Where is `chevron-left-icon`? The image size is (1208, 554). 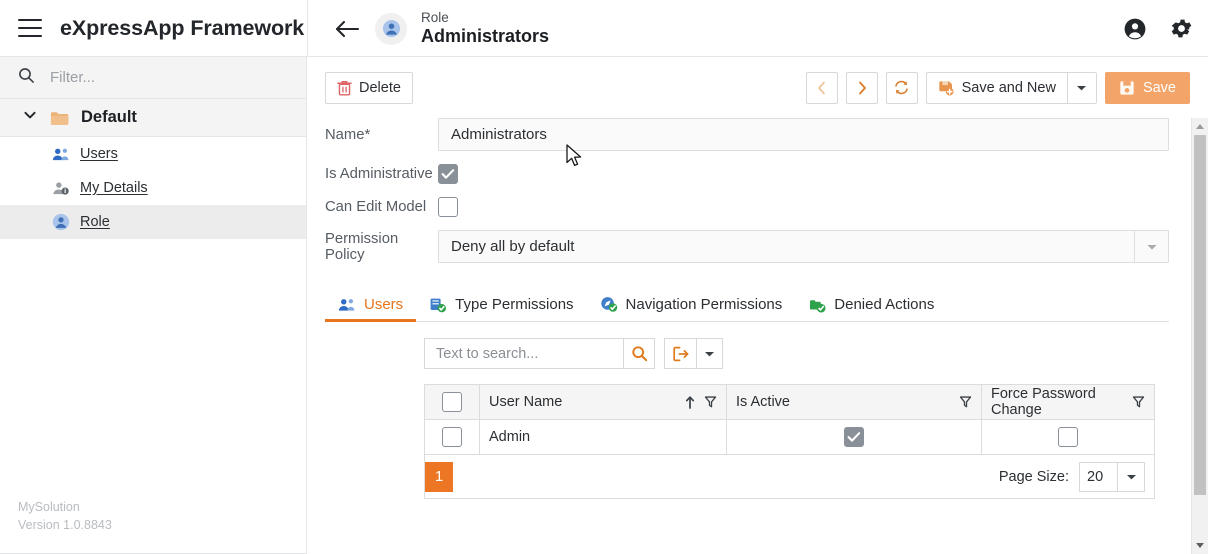 chevron-left-icon is located at coordinates (822, 88).